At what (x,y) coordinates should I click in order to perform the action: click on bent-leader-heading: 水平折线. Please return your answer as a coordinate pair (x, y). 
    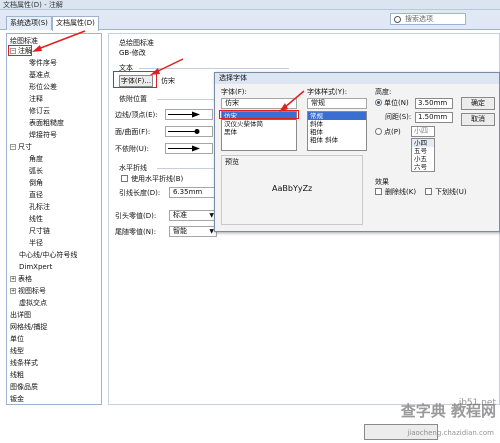
    Looking at the image, I should click on (133, 168).